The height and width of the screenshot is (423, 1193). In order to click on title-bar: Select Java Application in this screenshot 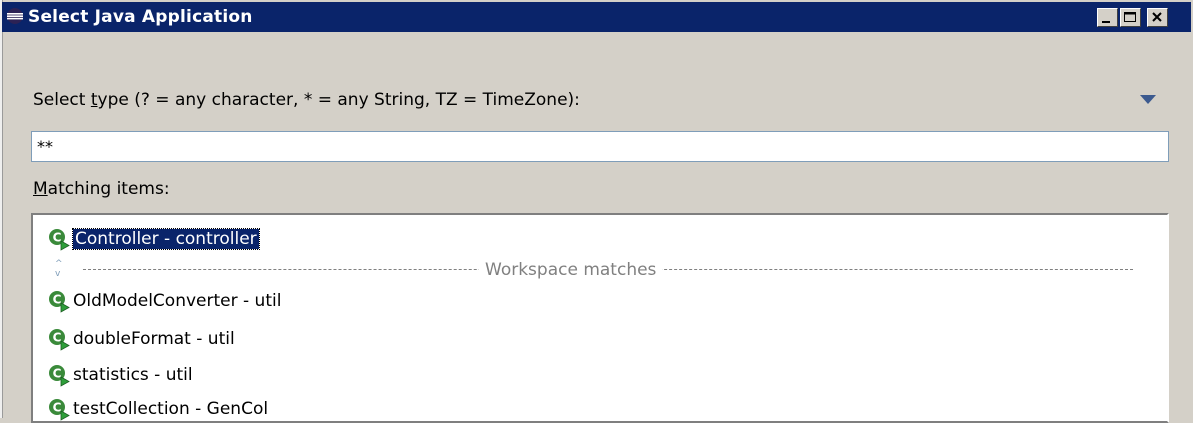, I will do `click(596, 17)`.